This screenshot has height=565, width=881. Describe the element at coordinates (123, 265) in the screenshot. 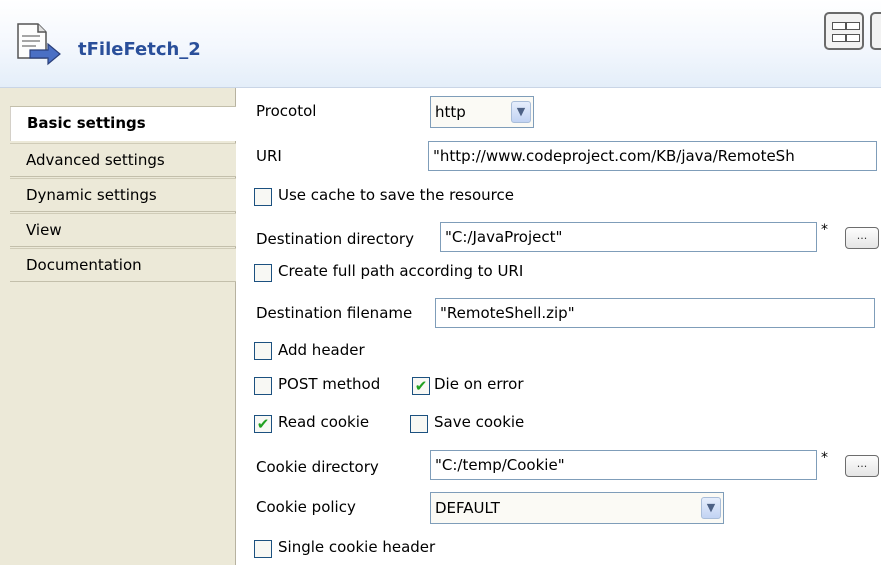

I see `sidebar-item-documentation: Documentation` at that location.